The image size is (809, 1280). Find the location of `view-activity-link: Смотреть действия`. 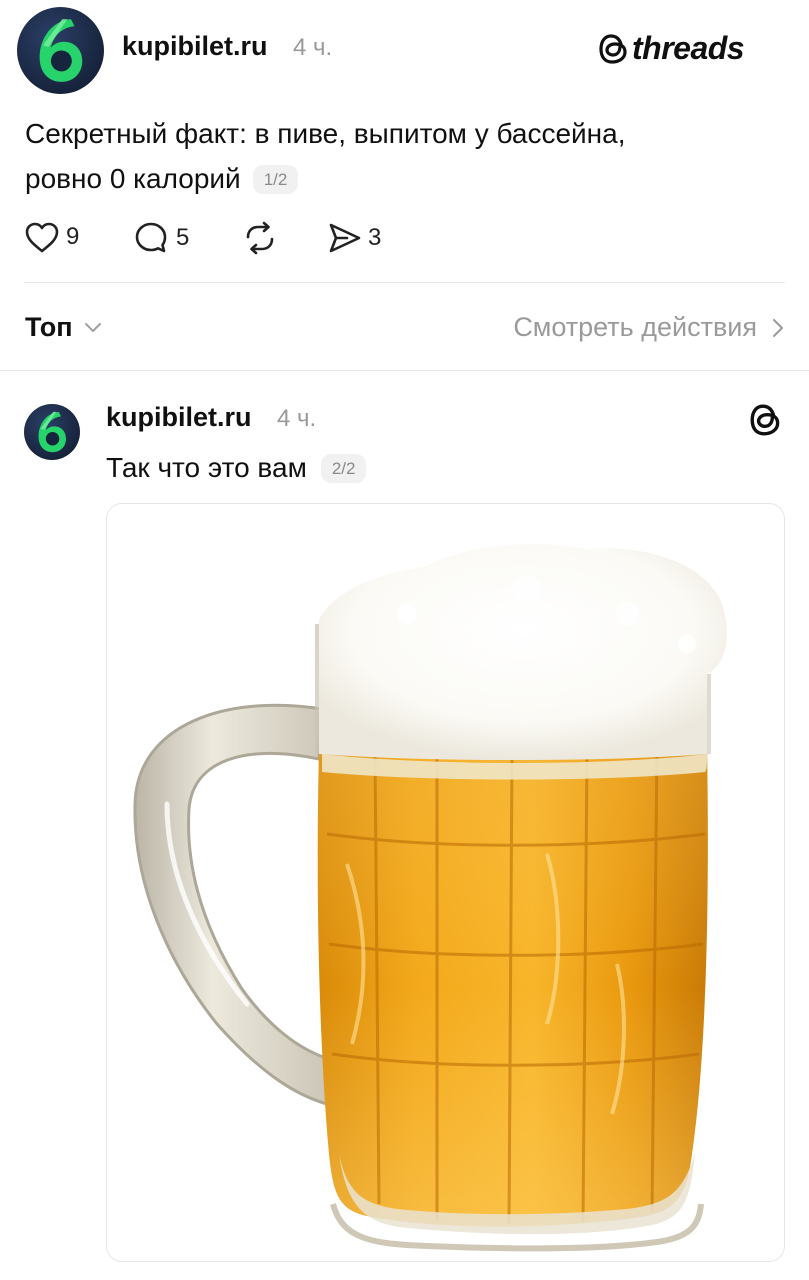

view-activity-link: Смотреть действия is located at coordinates (649, 327).